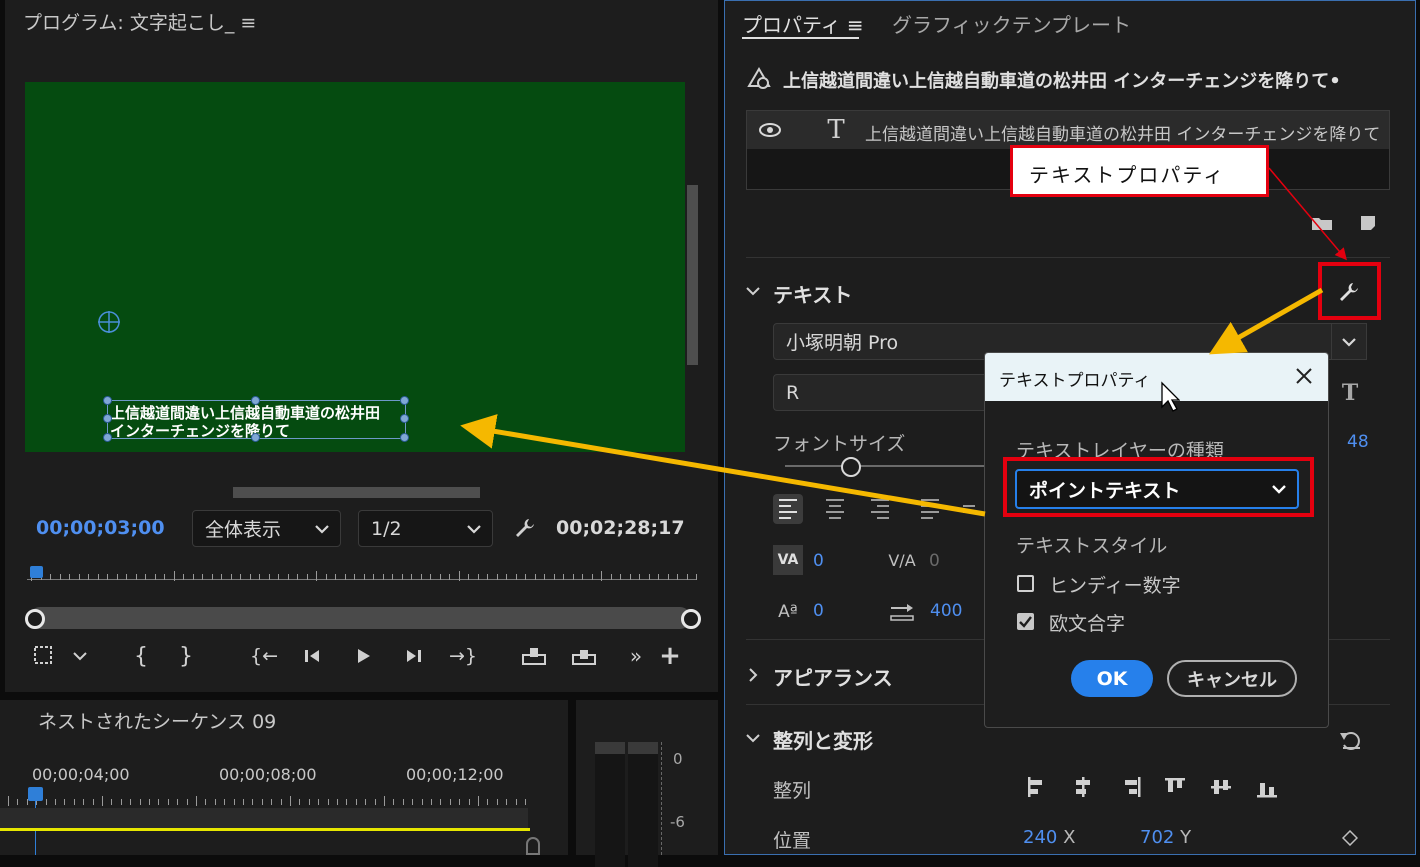 The height and width of the screenshot is (867, 1420). Describe the element at coordinates (723, 465) in the screenshot. I see `arrow-to-caption` at that location.